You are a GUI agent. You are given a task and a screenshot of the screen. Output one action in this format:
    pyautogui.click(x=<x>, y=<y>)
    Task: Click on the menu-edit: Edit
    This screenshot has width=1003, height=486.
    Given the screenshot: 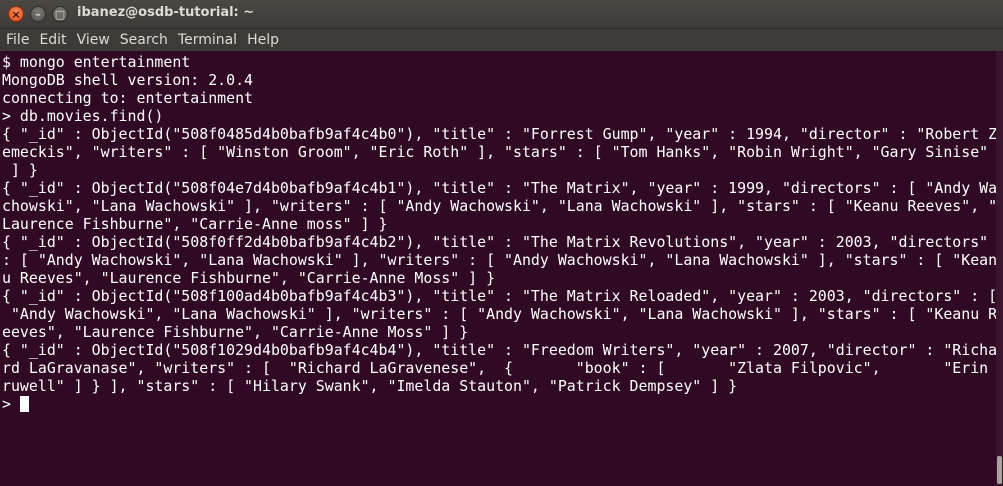 What is the action you would take?
    pyautogui.click(x=51, y=40)
    